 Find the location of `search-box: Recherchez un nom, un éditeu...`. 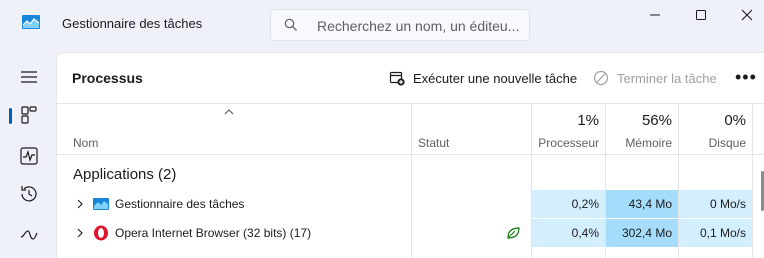

search-box: Recherchez un nom, un éditeu... is located at coordinates (400, 25).